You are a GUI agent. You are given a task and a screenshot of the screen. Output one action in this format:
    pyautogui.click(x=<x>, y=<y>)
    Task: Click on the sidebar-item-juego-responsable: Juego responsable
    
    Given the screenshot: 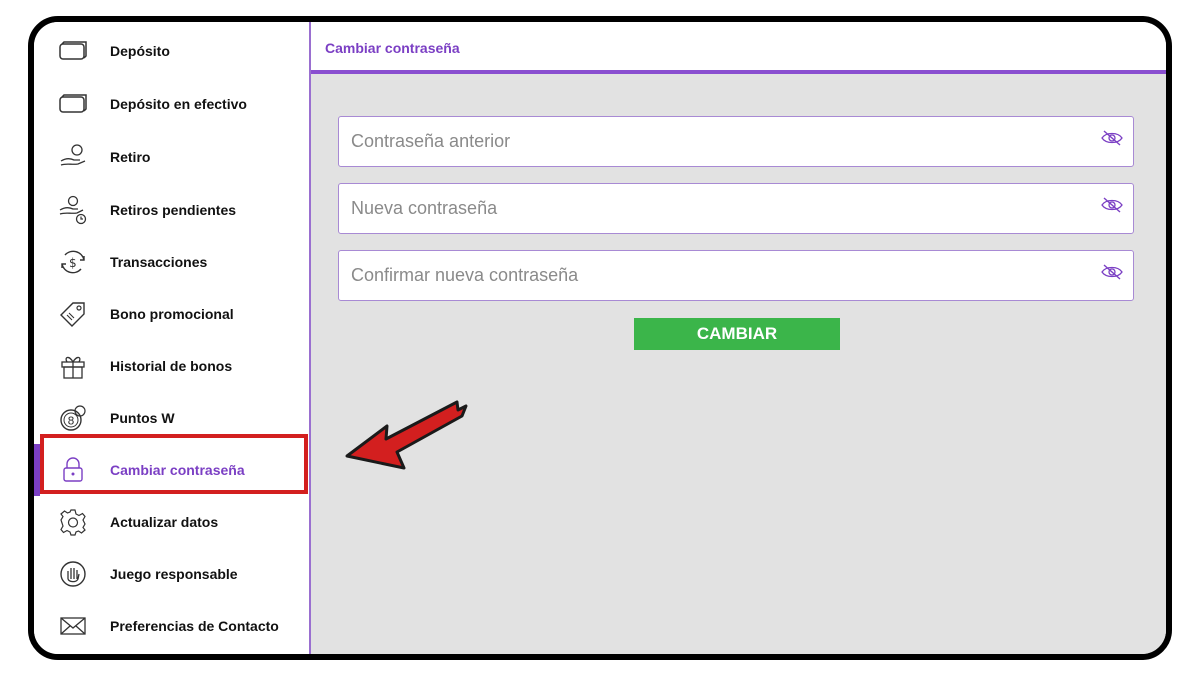 What is the action you would take?
    pyautogui.click(x=171, y=574)
    